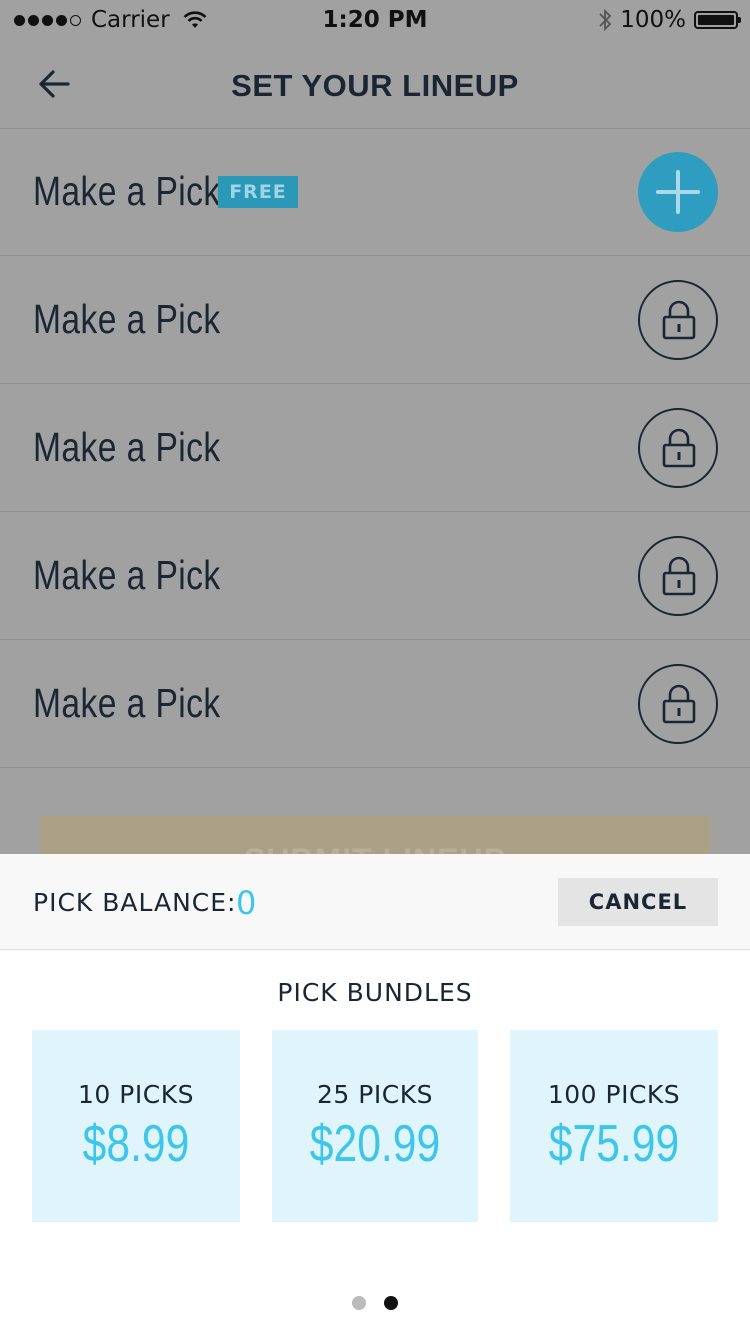 The height and width of the screenshot is (1334, 750). Describe the element at coordinates (135, 902) in the screenshot. I see `pick-balance-label: PICK BALANCE:` at that location.